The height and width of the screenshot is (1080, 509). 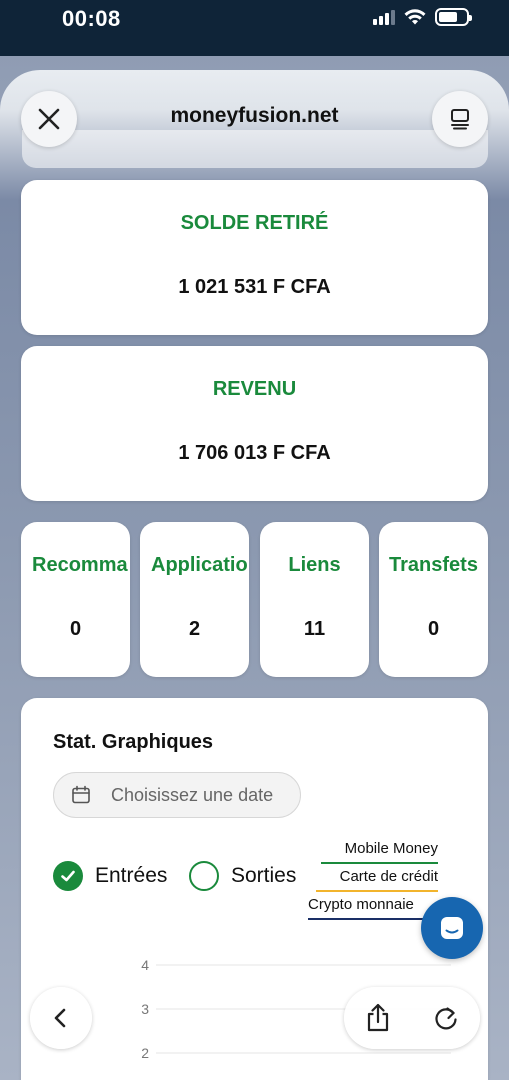 I want to click on share-icon, so click(x=377, y=1017).